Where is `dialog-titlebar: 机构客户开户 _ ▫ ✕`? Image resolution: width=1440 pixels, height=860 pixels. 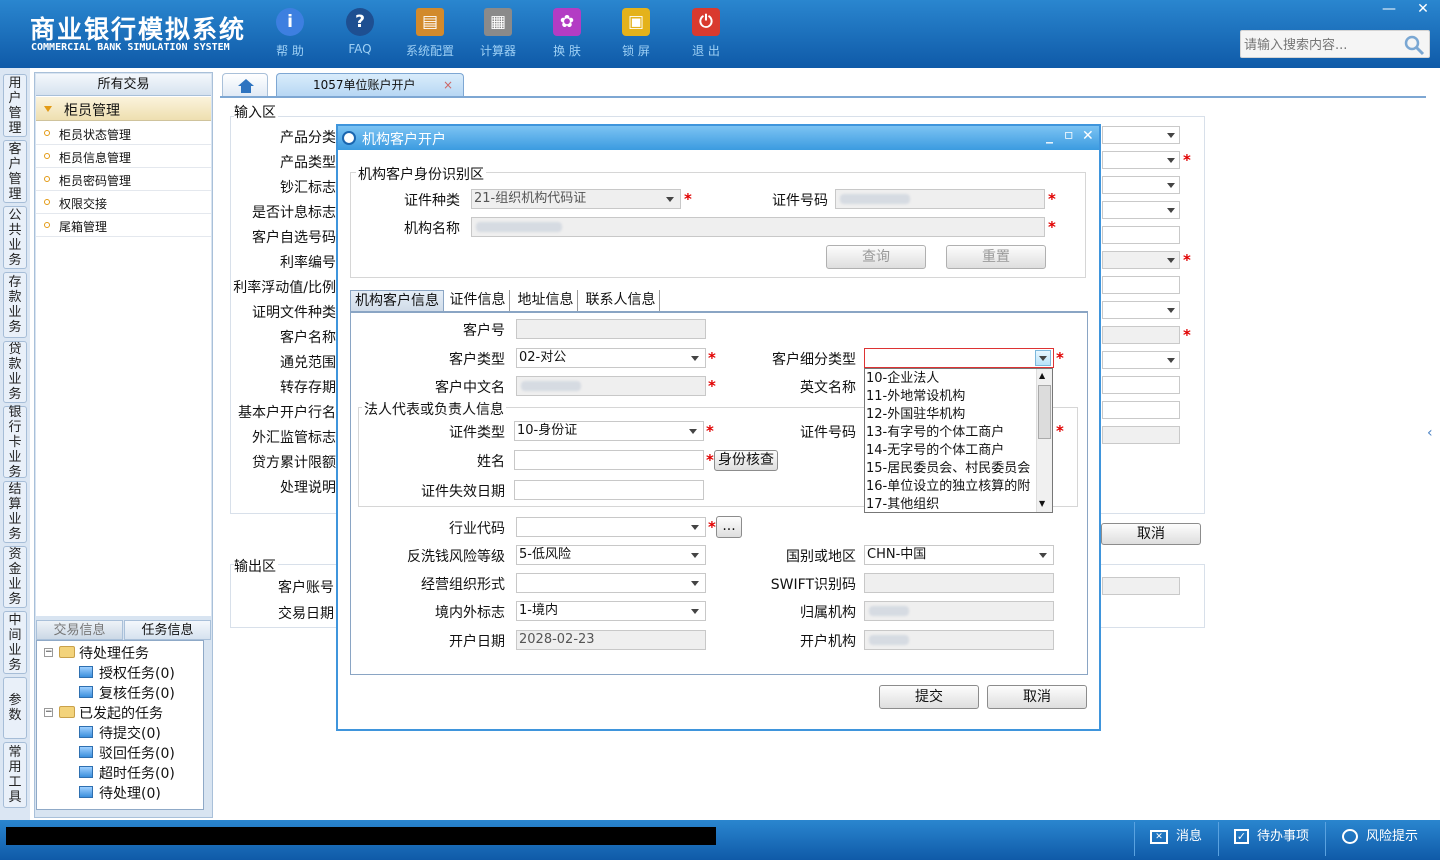 dialog-titlebar: 机构客户开户 _ ▫ ✕ is located at coordinates (718, 138).